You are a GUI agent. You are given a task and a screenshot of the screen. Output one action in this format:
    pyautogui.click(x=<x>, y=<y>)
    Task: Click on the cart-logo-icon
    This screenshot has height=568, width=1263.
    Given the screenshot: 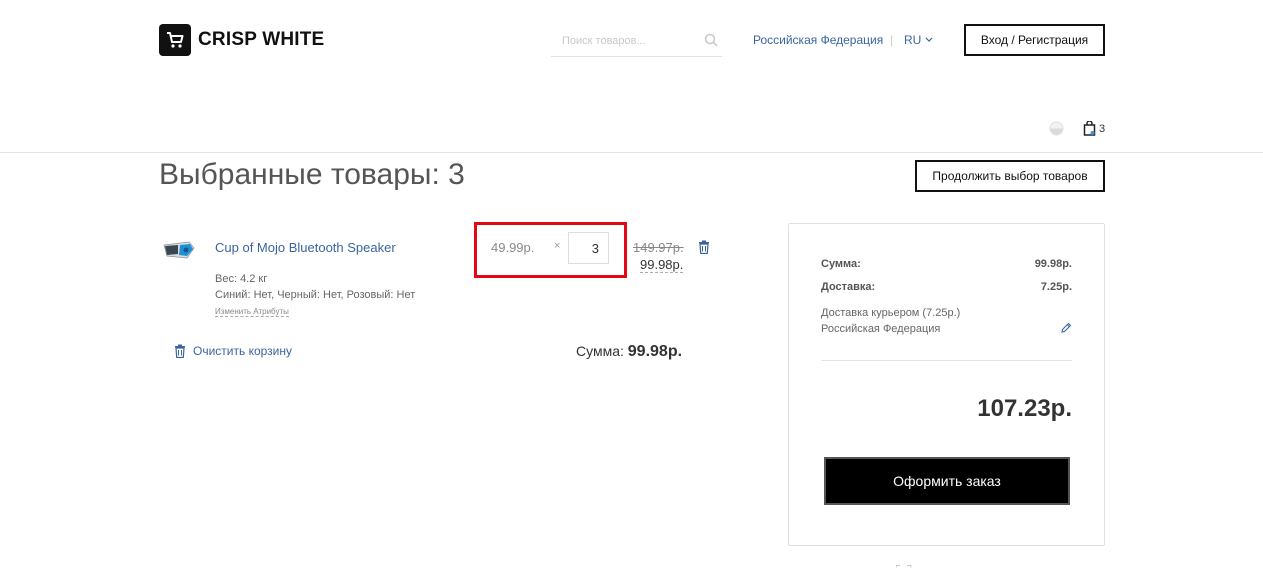 What is the action you would take?
    pyautogui.click(x=175, y=40)
    